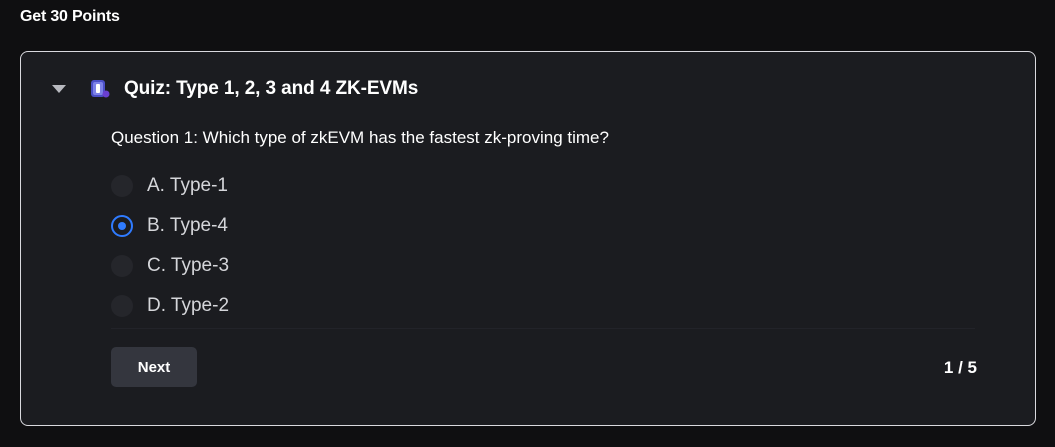 This screenshot has height=447, width=1055. What do you see at coordinates (100, 89) in the screenshot?
I see `quiz-badge-icon` at bounding box center [100, 89].